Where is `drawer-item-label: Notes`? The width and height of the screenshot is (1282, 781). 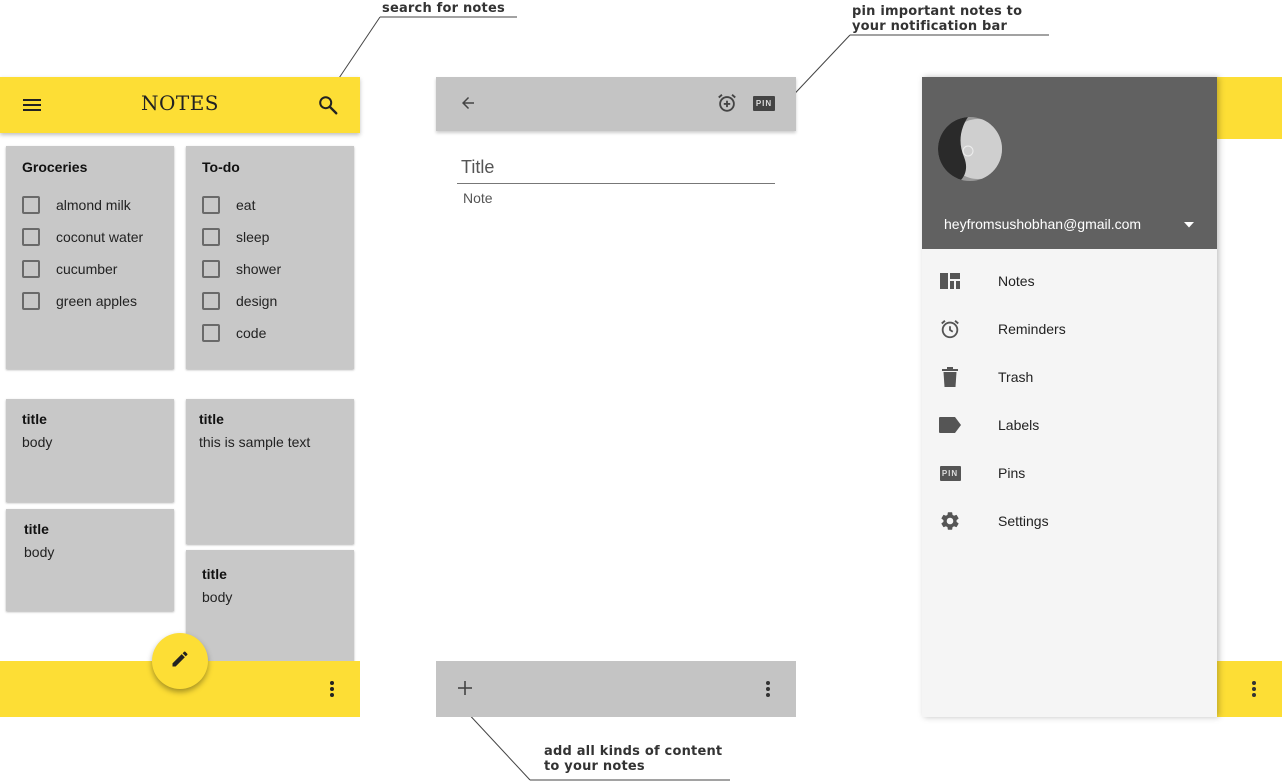 drawer-item-label: Notes is located at coordinates (1016, 281).